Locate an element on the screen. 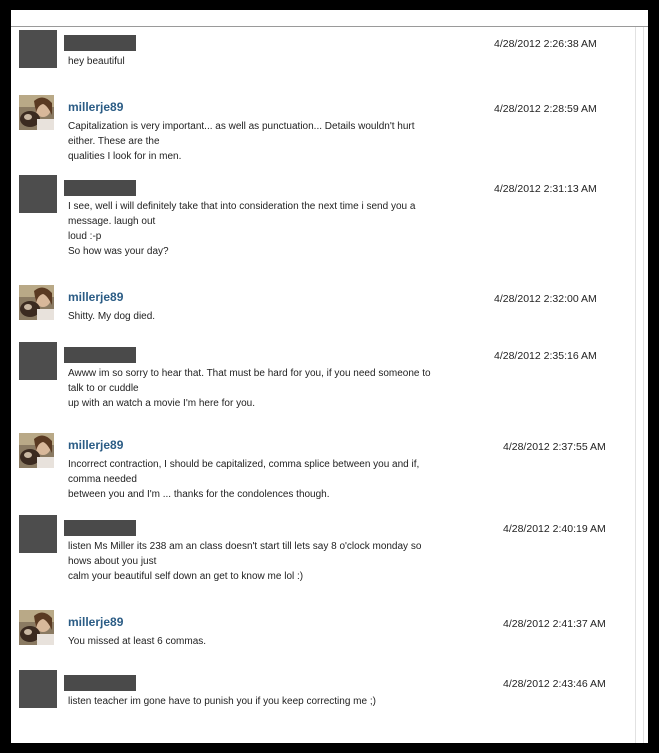 This screenshot has height=753, width=659. message-line: You missed at least 6 commas. is located at coordinates (137, 641).